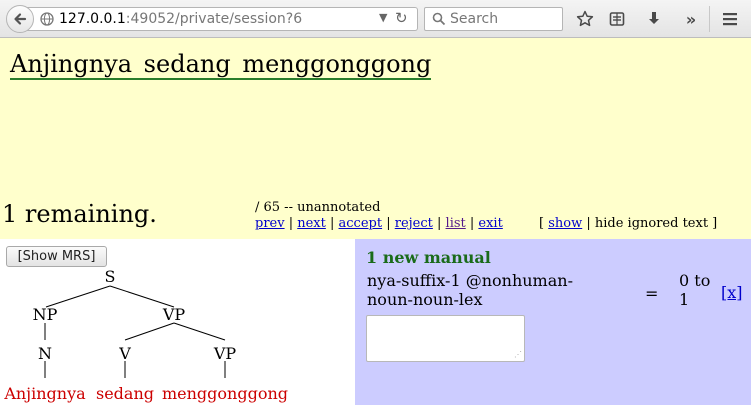  I want to click on prev-link: prev, so click(270, 223).